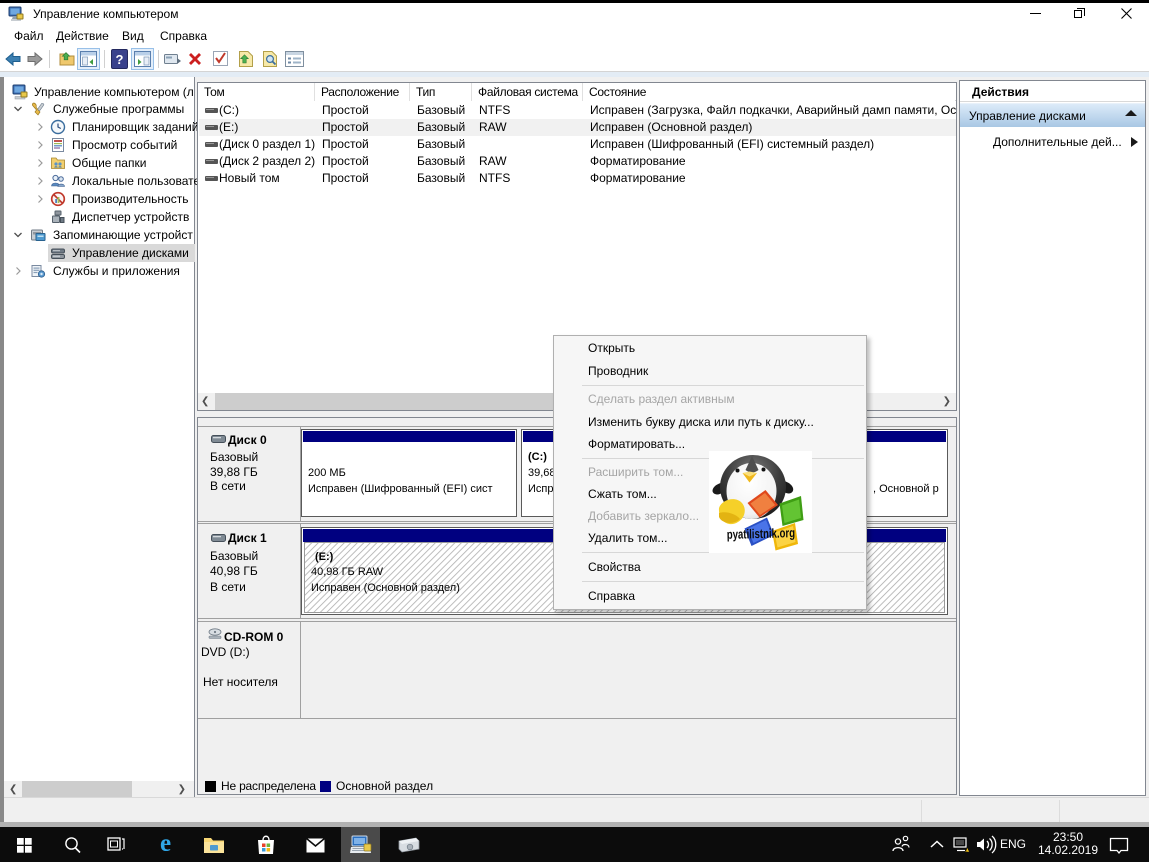 This screenshot has height=862, width=1149. I want to click on svg-text: pyatilistnik.org, so click(761, 534).